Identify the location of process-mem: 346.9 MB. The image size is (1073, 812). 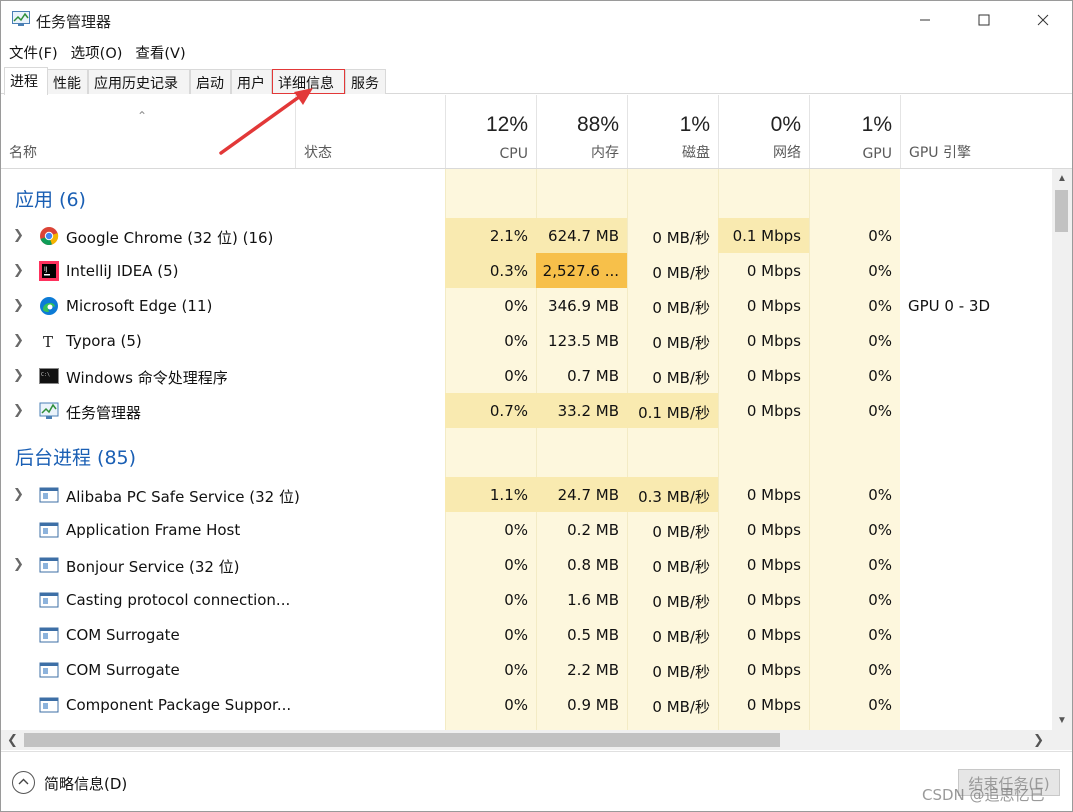
(583, 306).